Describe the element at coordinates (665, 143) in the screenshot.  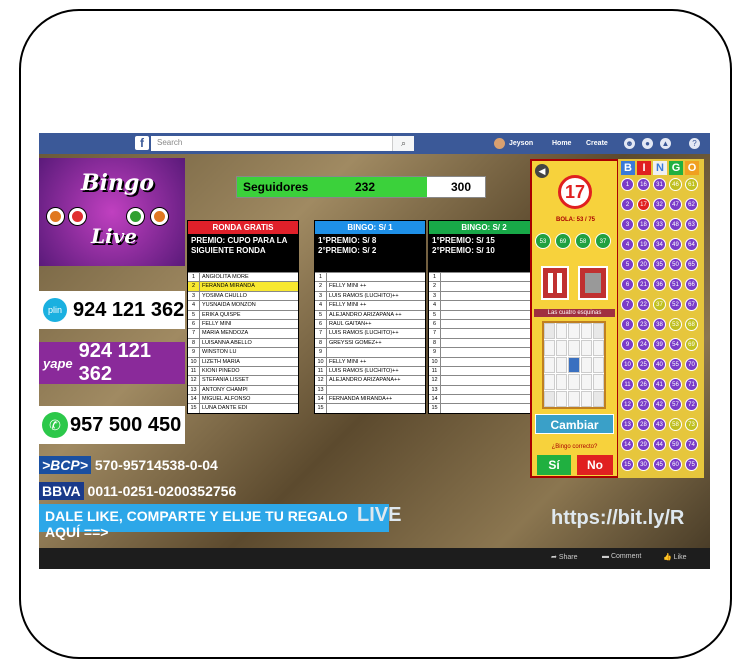
I see `notifications-icon: ▲` at that location.